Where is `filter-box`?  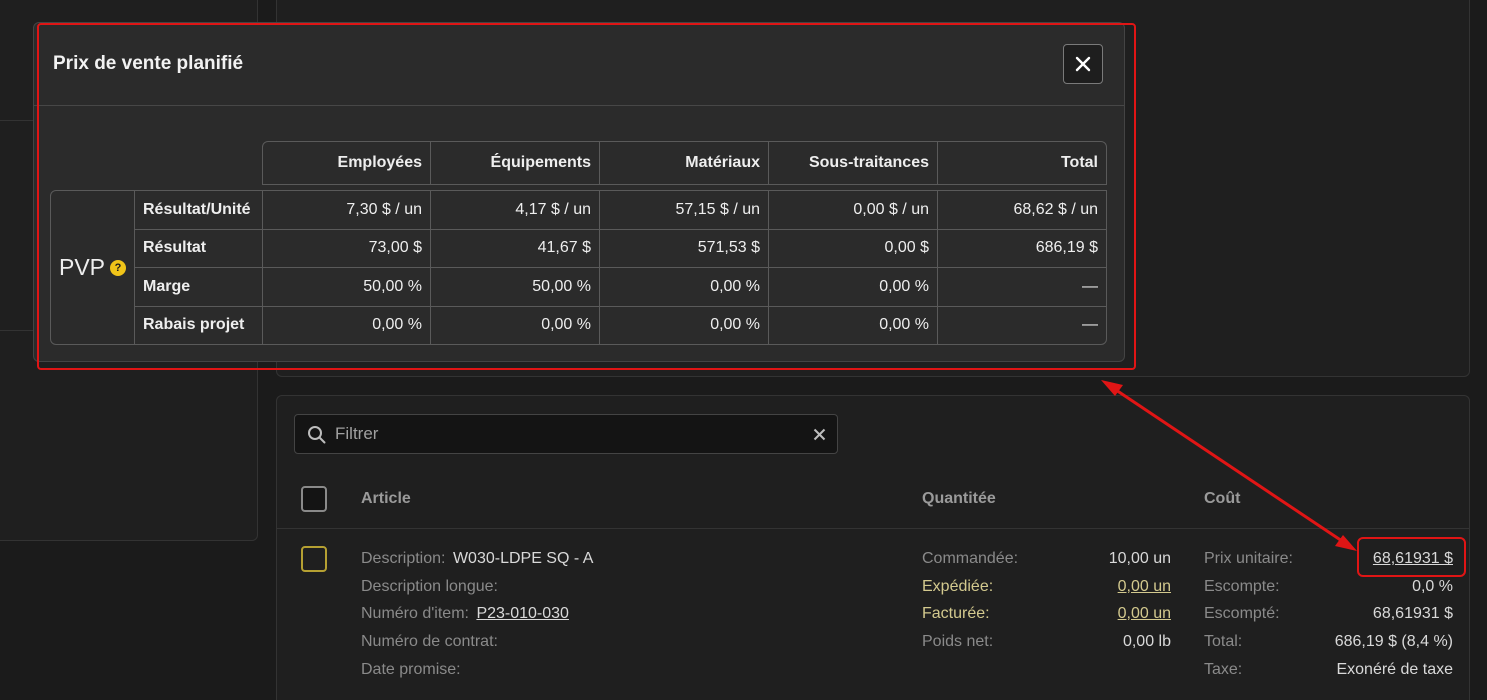 filter-box is located at coordinates (566, 434).